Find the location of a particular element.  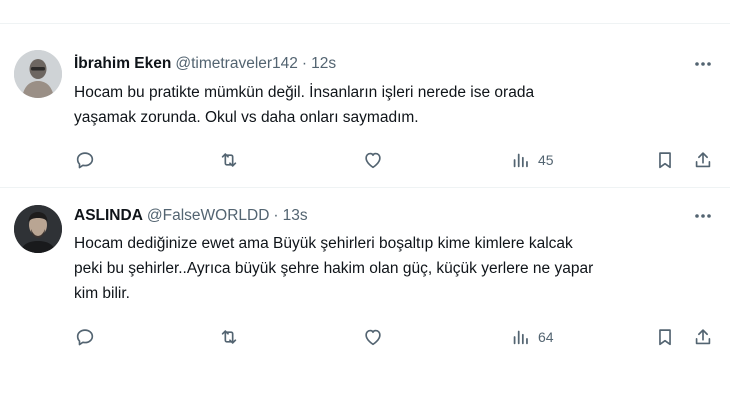

action-bar: 45 is located at coordinates (394, 160).